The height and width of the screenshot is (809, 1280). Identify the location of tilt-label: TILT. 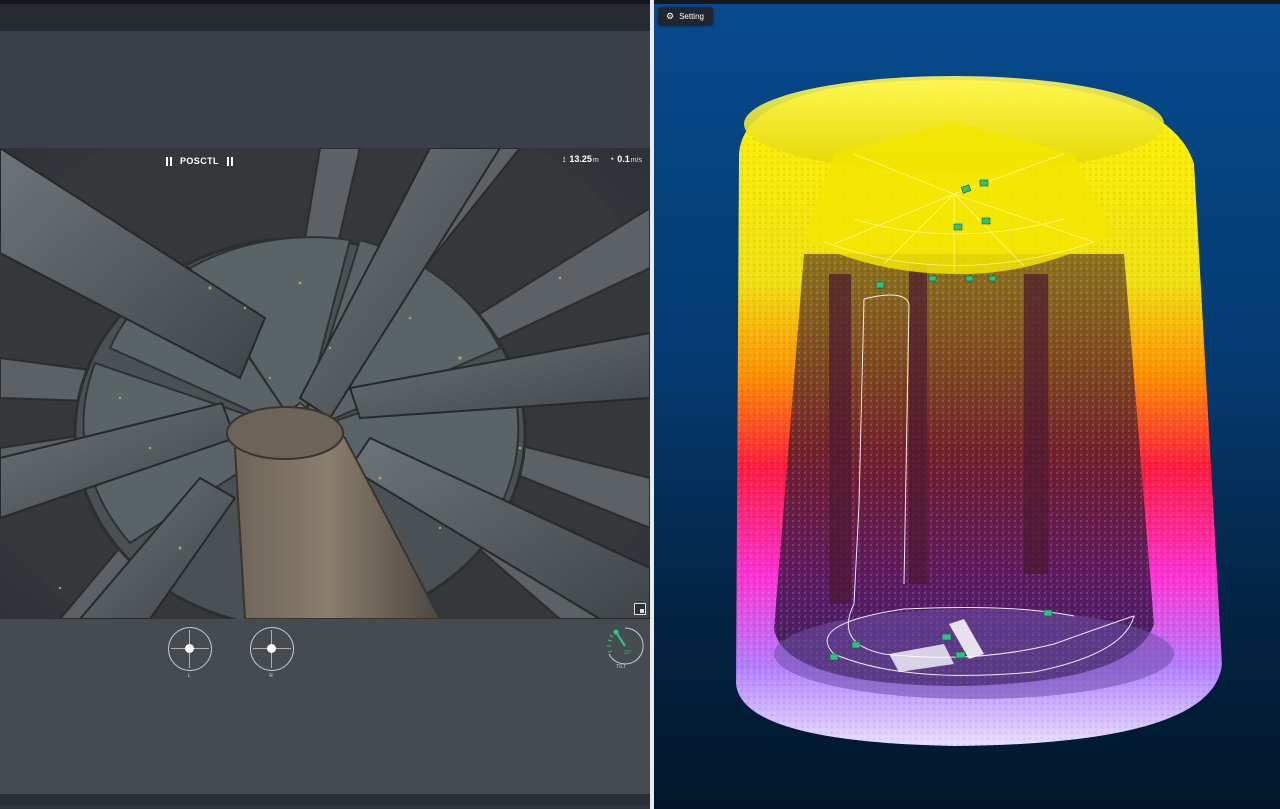
(621, 667).